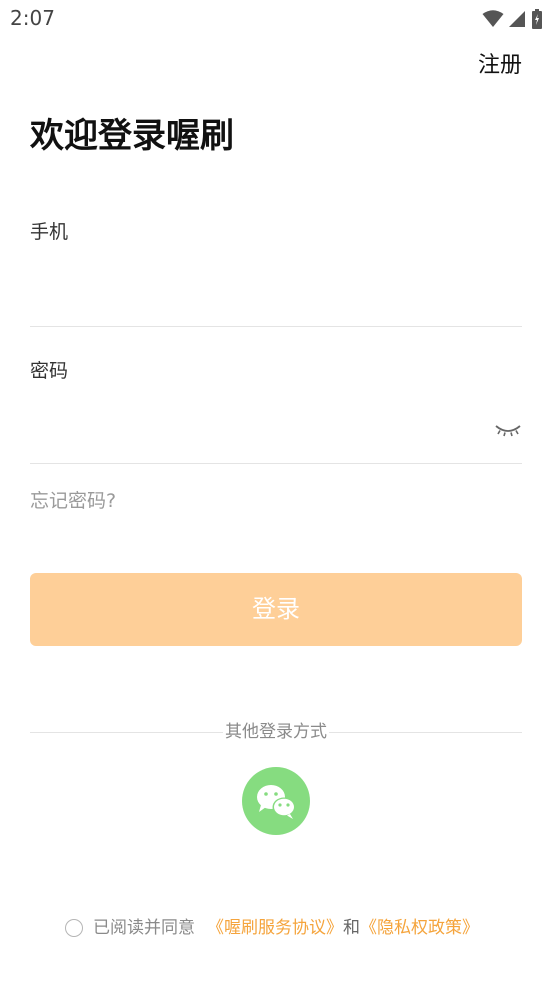 The image size is (552, 983). What do you see at coordinates (49, 232) in the screenshot?
I see `phone-label: 手机` at bounding box center [49, 232].